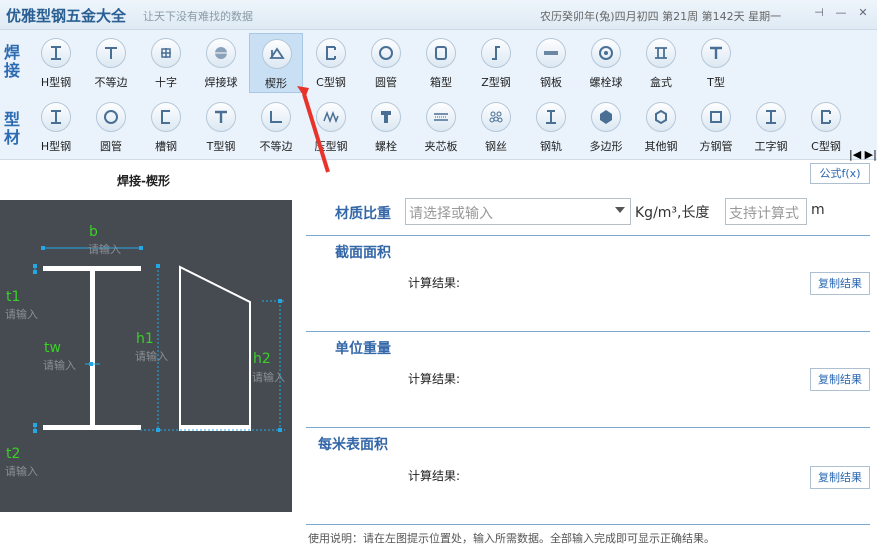  I want to click on tool-label: H型钢, so click(56, 146).